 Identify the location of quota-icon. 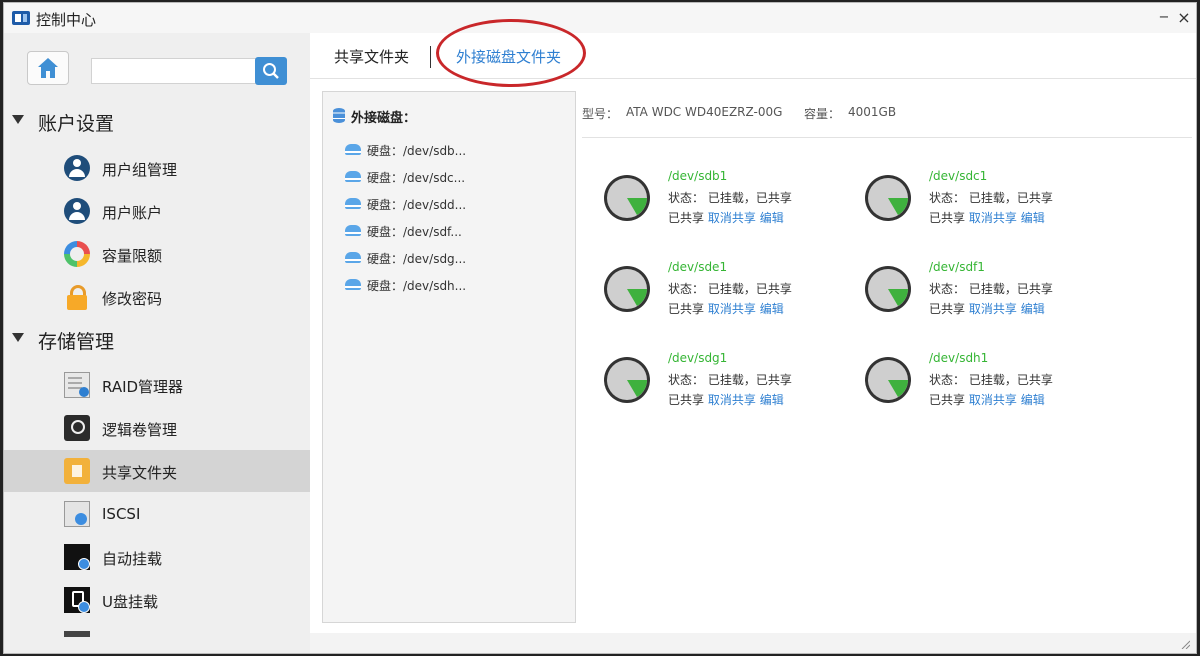
(77, 254).